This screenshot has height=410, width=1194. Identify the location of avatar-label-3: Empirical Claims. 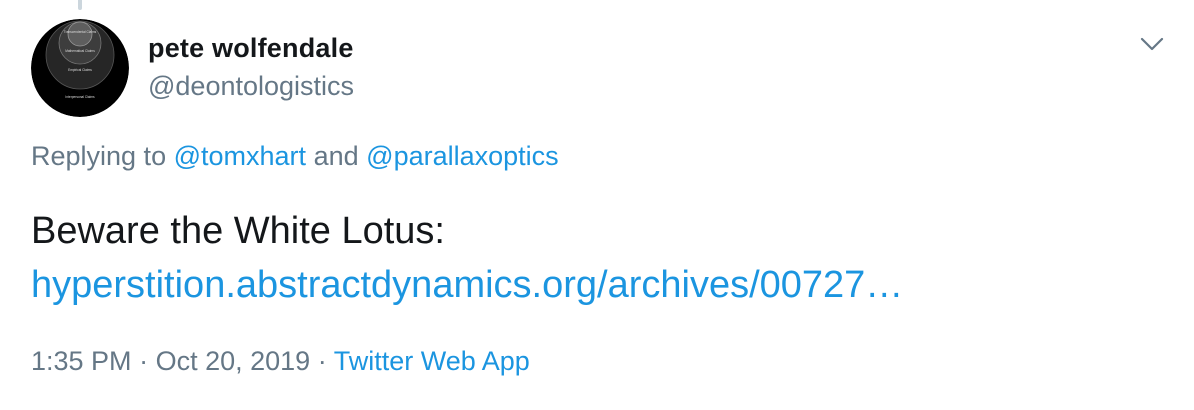
(80, 70).